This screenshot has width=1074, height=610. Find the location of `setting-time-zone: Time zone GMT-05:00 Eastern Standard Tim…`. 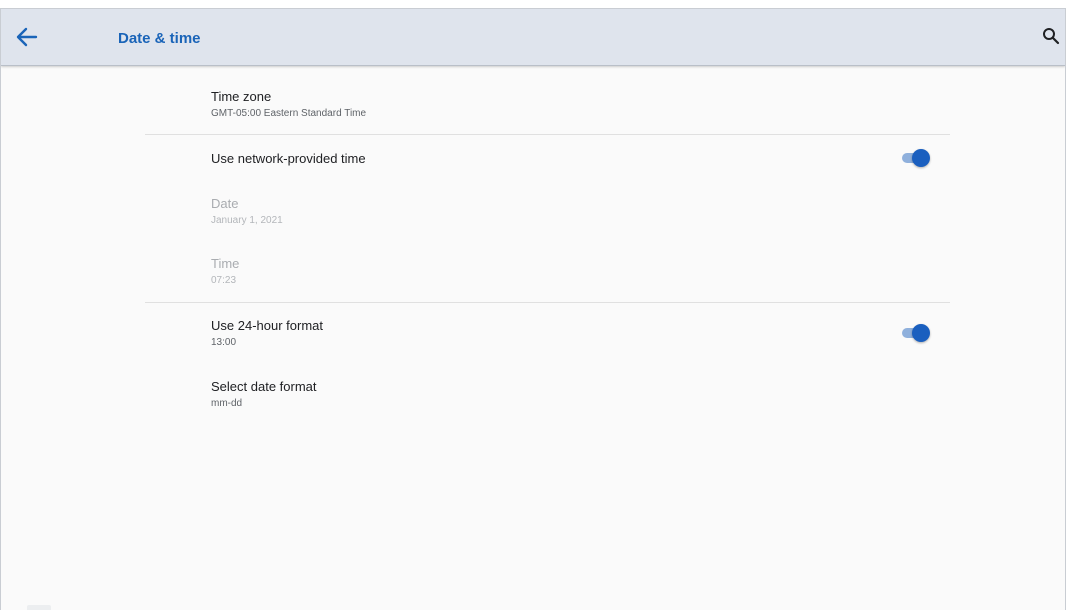

setting-time-zone: Time zone GMT-05:00 Eastern Standard Tim… is located at coordinates (547, 109).